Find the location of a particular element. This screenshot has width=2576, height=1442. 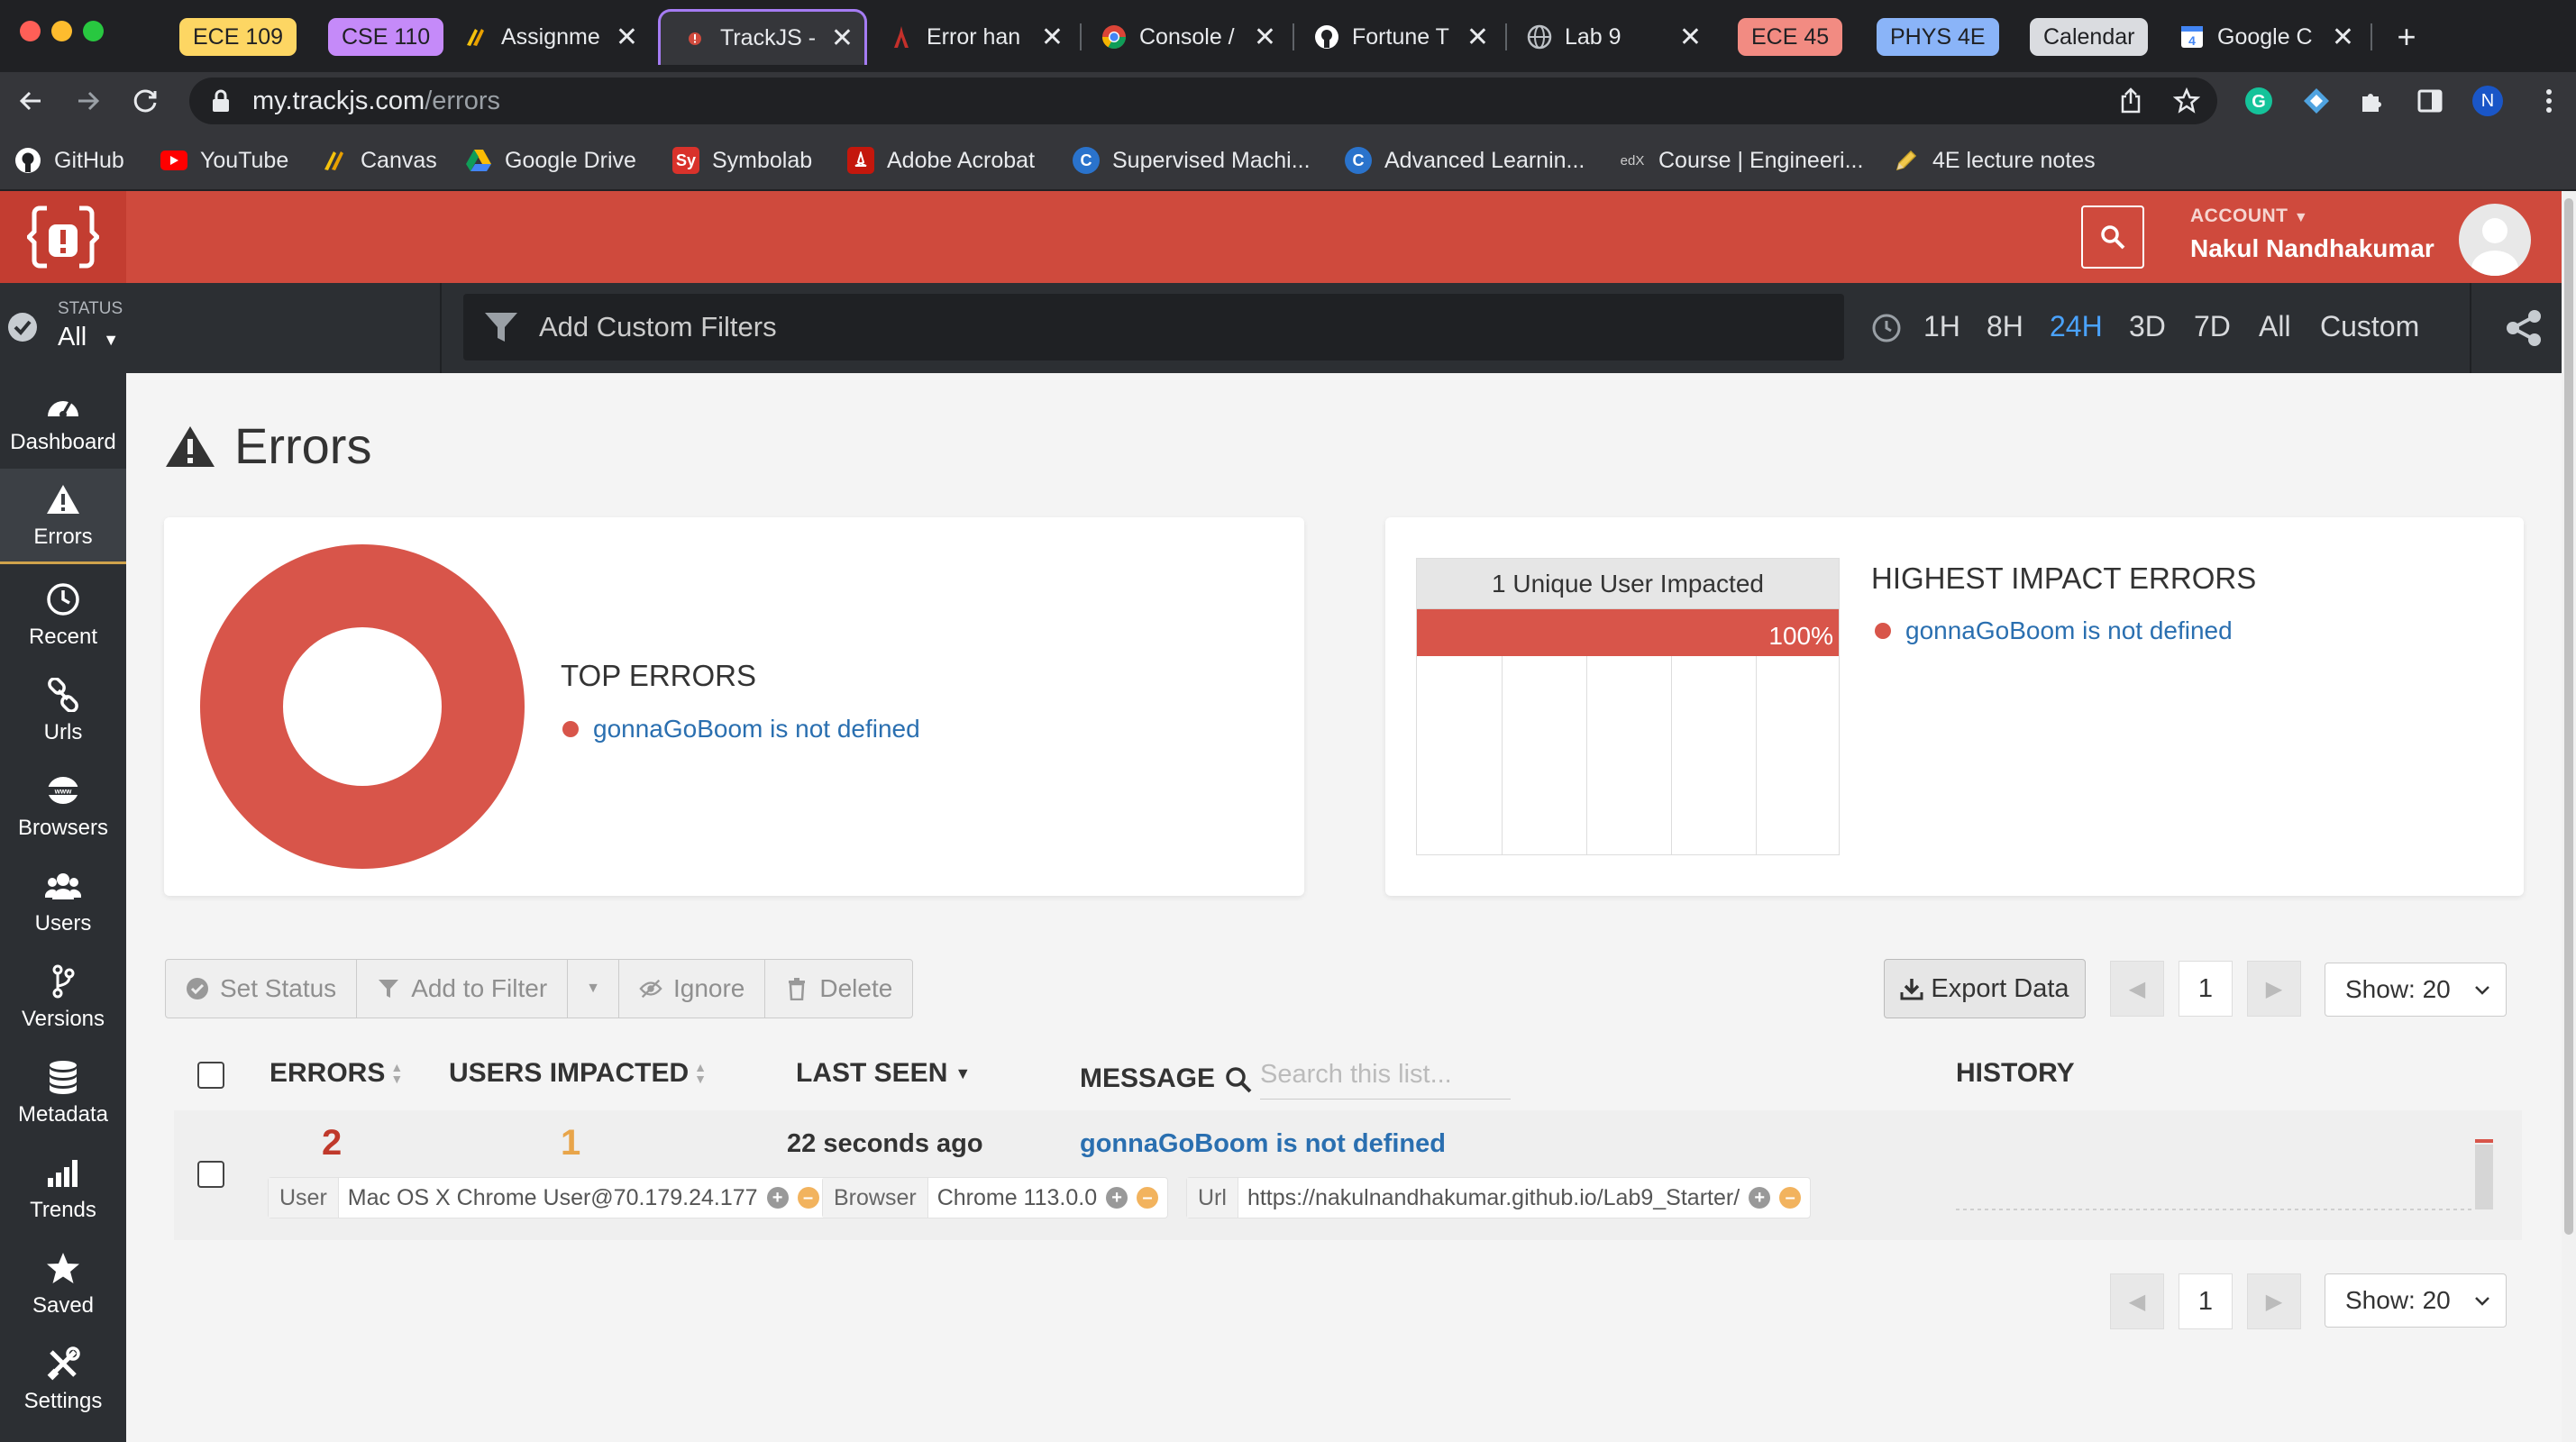

highest-impact-legend-item: gonnaGoBoom is not defined is located at coordinates (2054, 630).